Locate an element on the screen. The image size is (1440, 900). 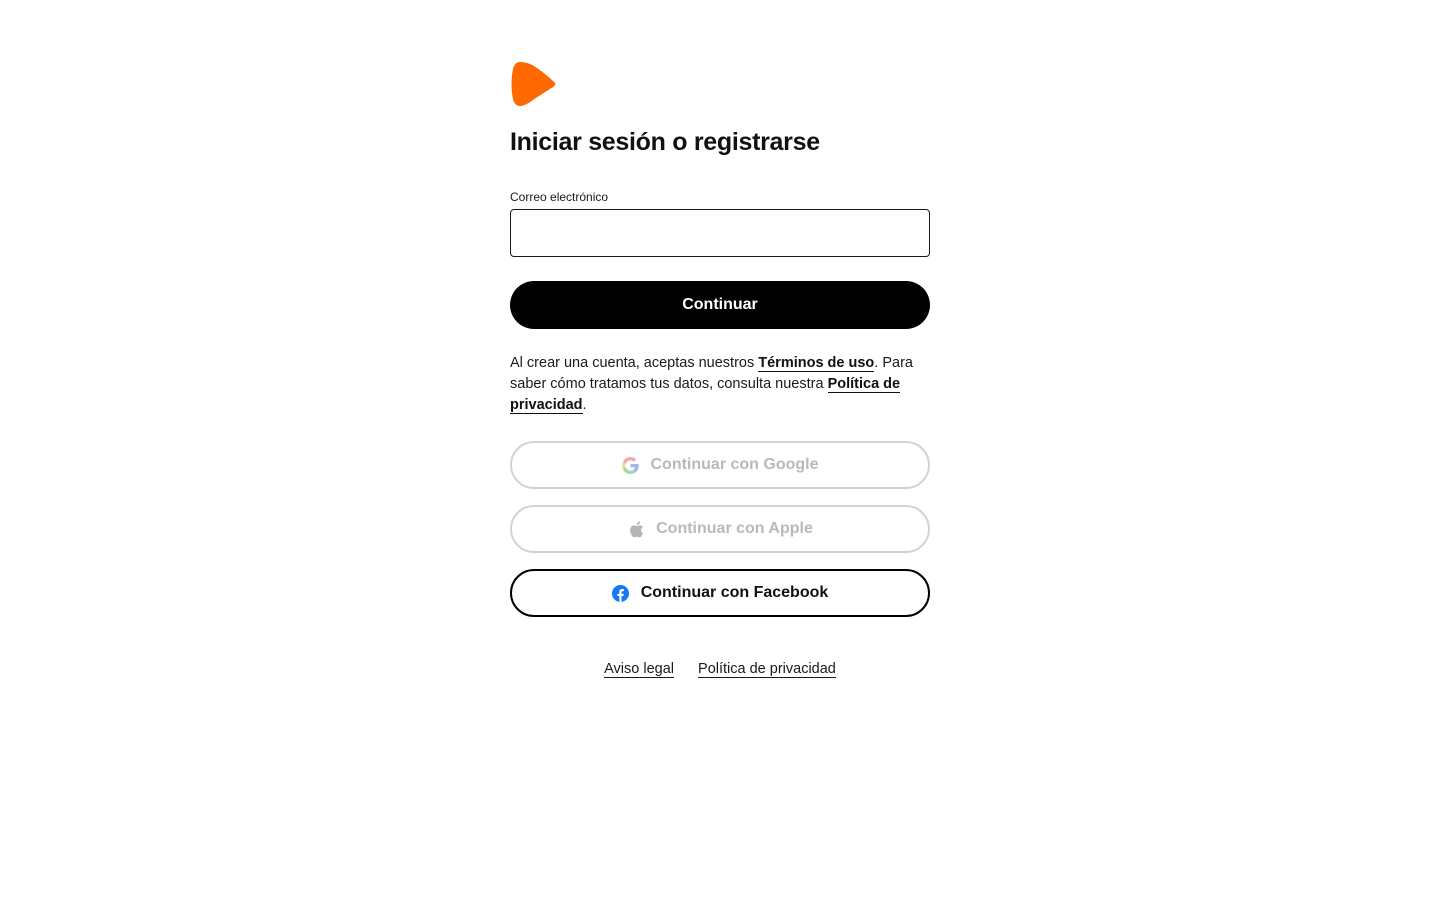
social-login-list: Continuar con Google Continuar con Apple is located at coordinates (720, 529).